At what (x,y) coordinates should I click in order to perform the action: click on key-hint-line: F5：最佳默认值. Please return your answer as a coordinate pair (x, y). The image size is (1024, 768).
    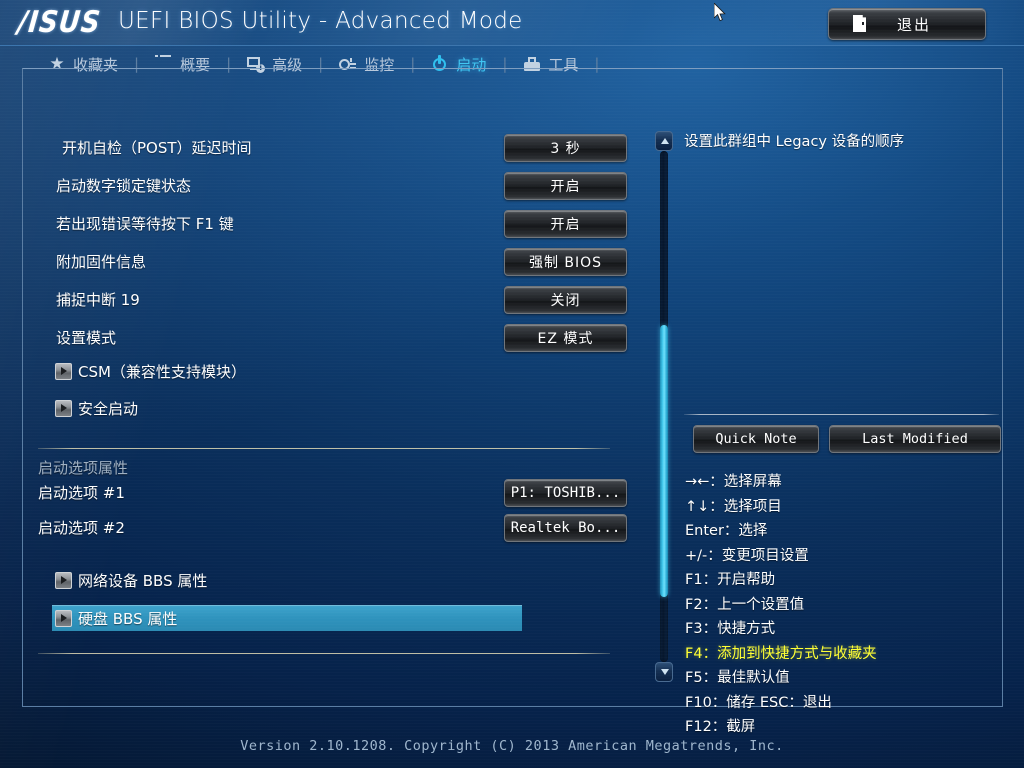
    Looking at the image, I should click on (737, 678).